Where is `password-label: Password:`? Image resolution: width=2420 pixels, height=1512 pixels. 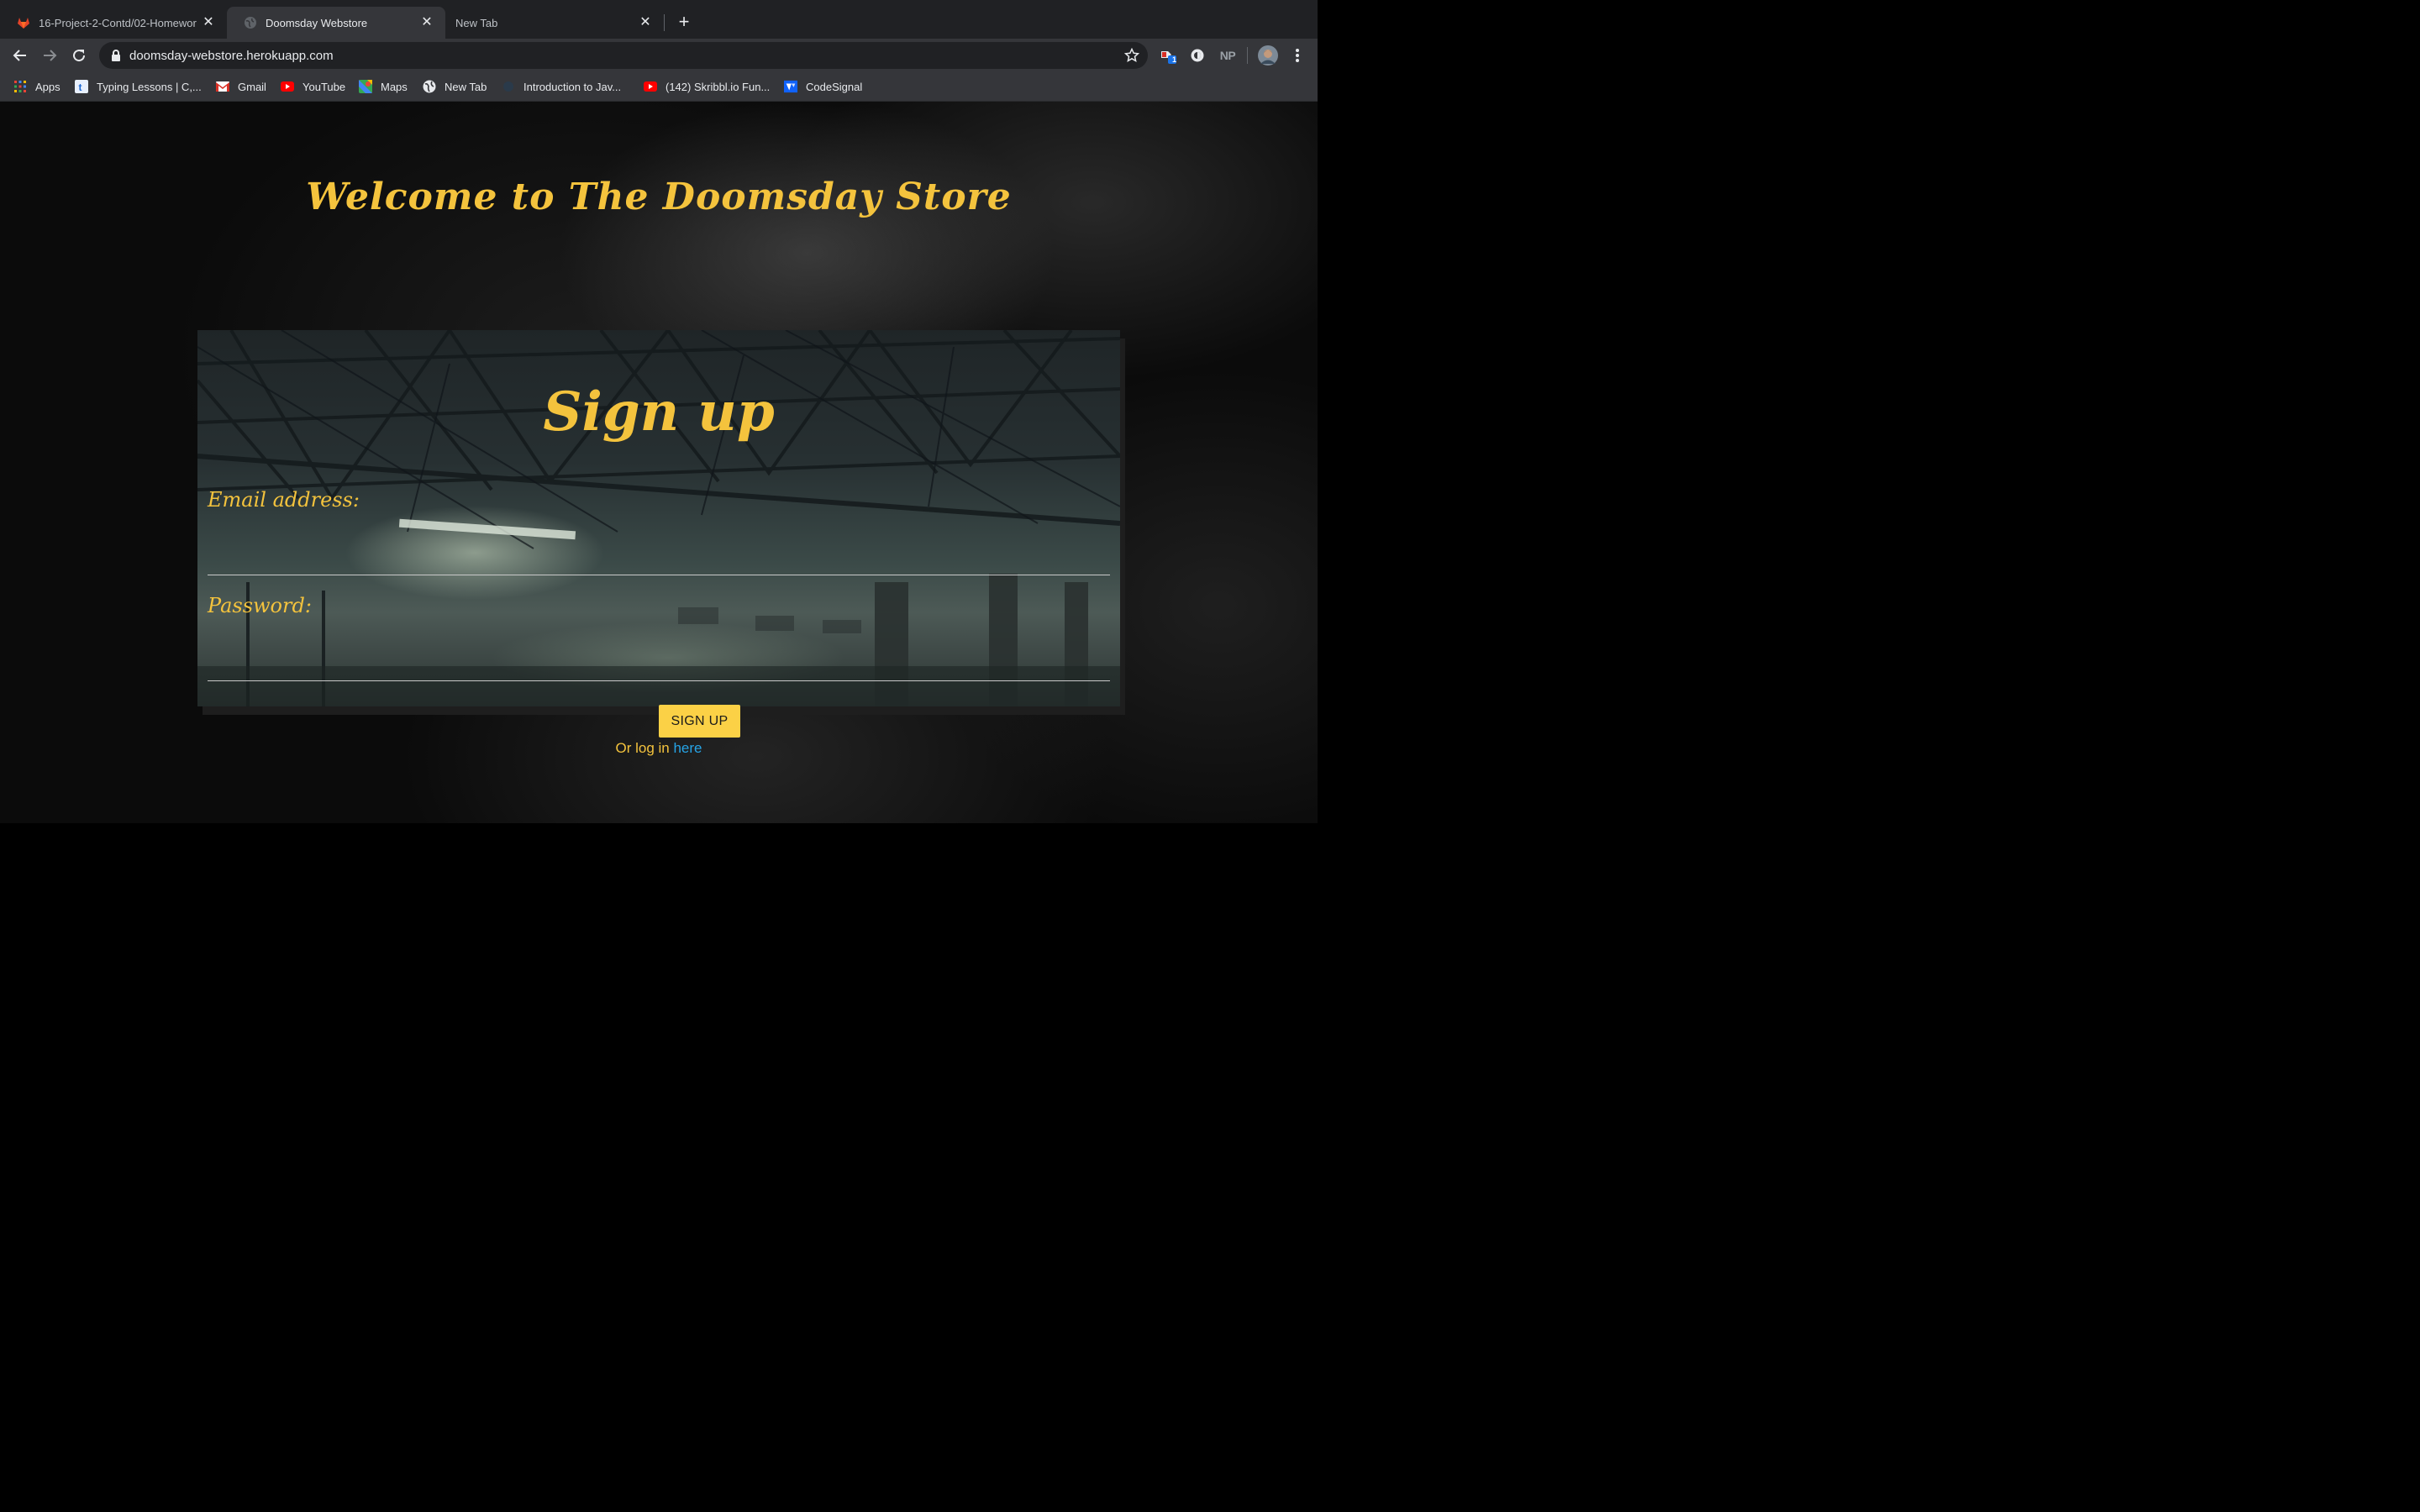
password-label: Password: is located at coordinates (260, 605).